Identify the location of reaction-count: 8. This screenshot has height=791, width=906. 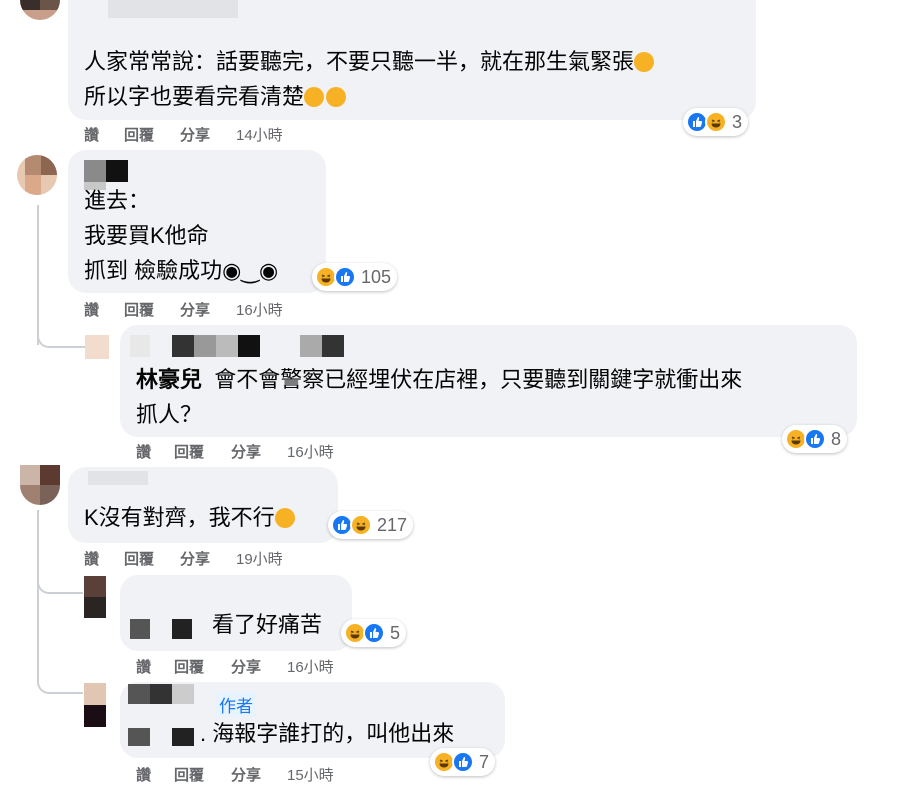
(836, 438).